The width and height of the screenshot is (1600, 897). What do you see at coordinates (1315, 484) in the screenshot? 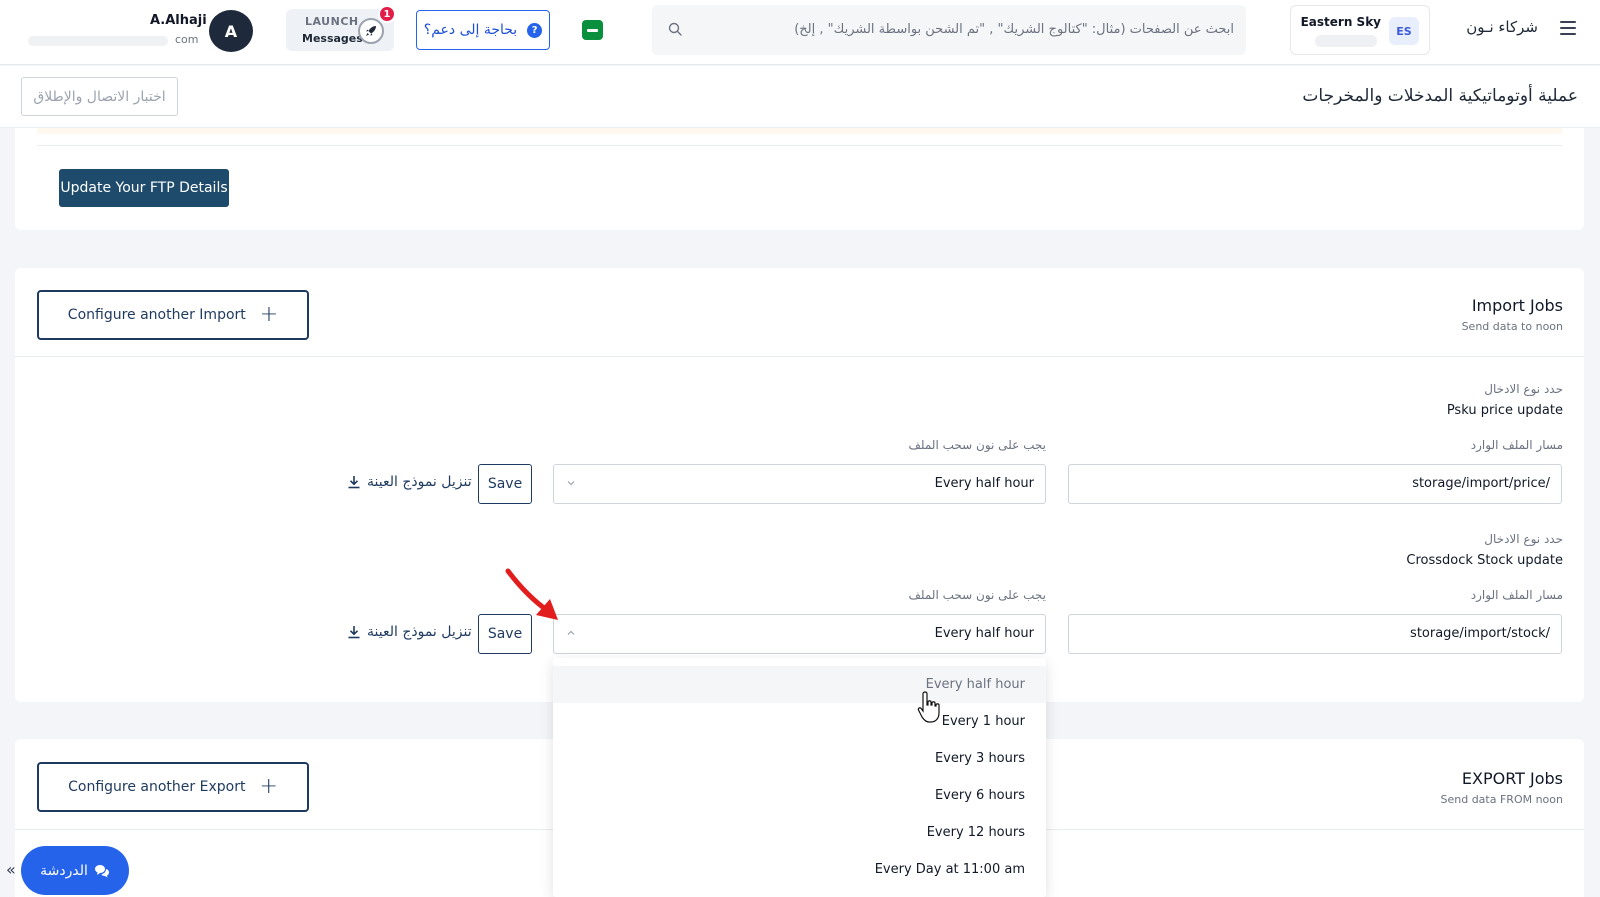
I see `job1-path-input: storage/import/price/` at bounding box center [1315, 484].